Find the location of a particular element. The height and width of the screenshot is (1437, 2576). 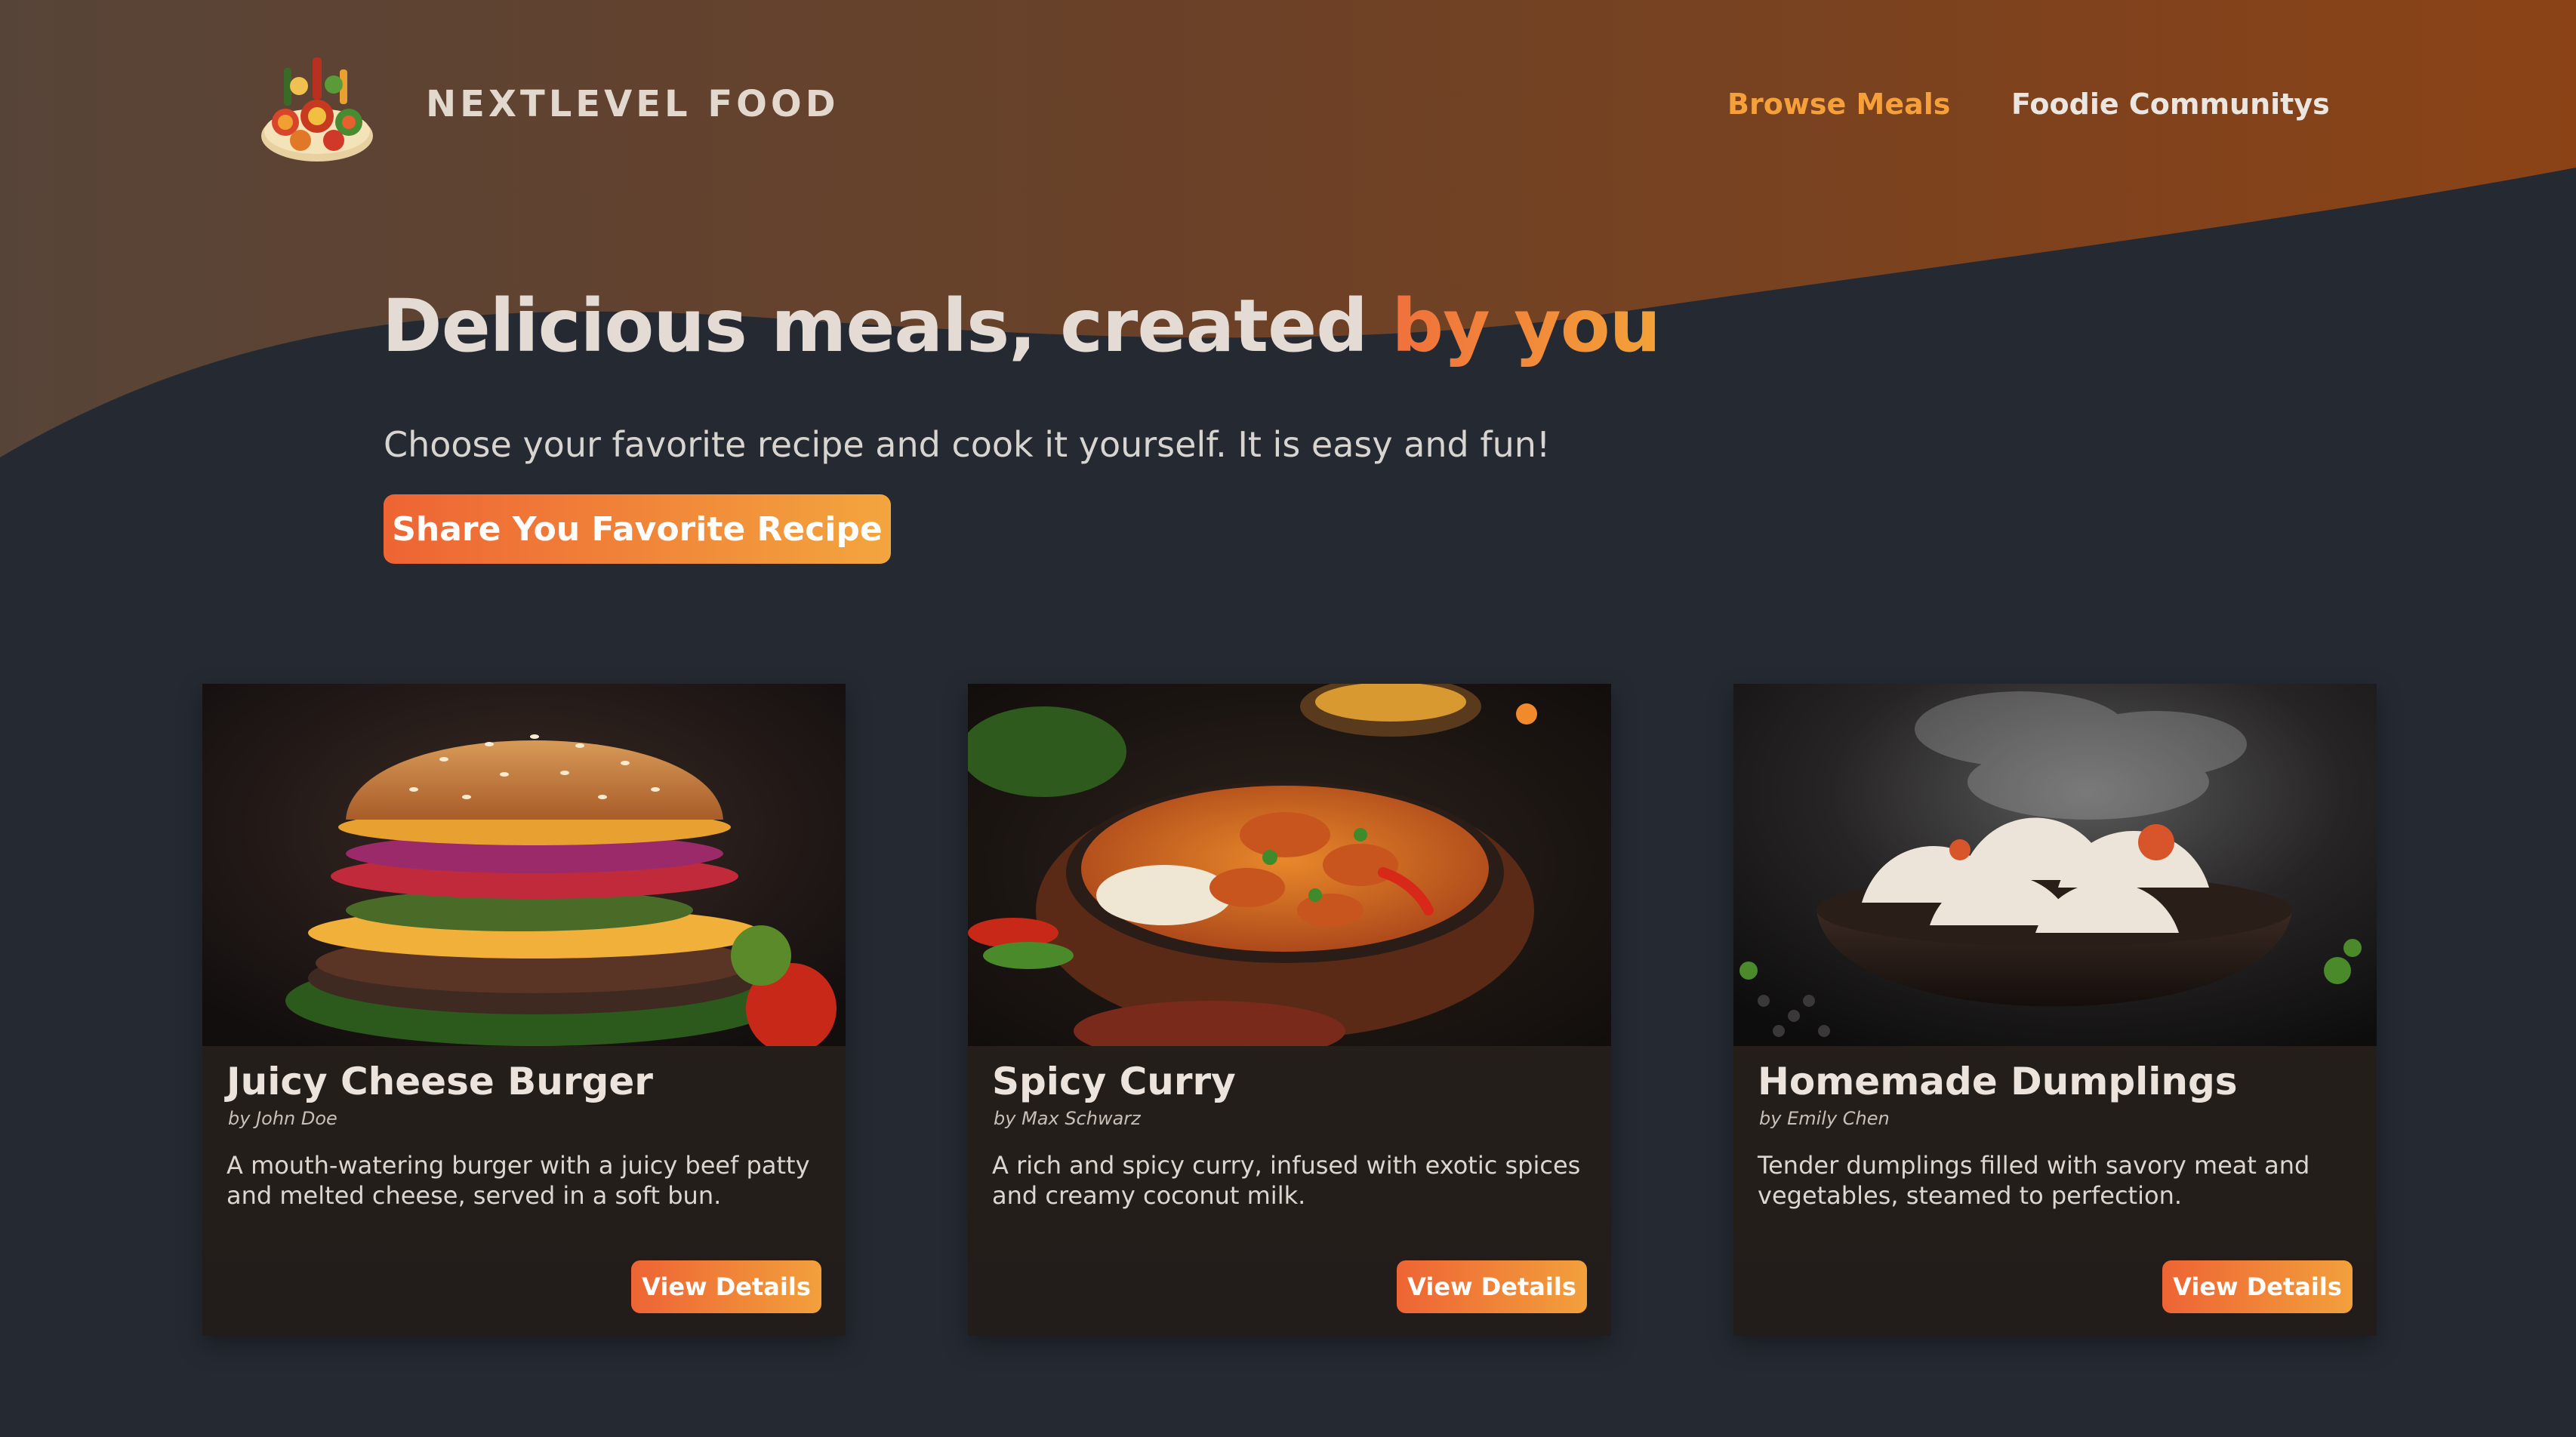

nav-foodie-community: Foodie Communitys is located at coordinates (2170, 104).